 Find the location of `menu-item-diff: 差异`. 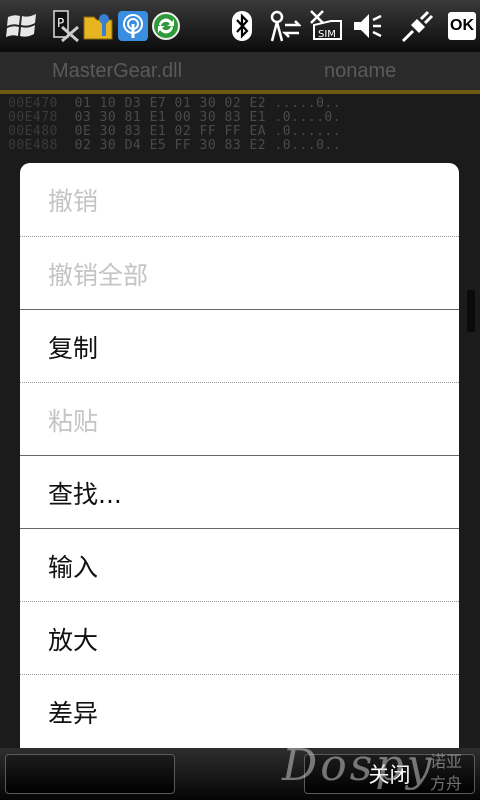

menu-item-diff: 差异 is located at coordinates (239, 711).